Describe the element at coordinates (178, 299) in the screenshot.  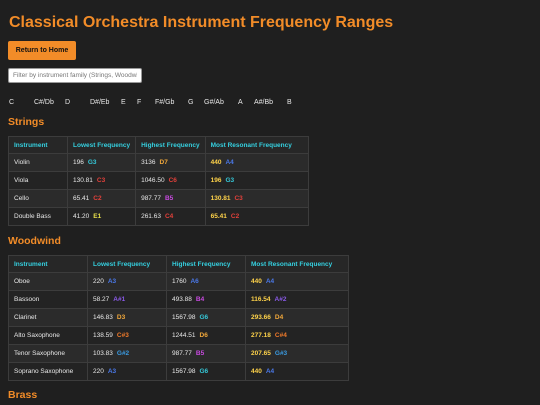
I see `table-row: Bassoon 58.27 A#1 493.88 B4 116.54 A#2` at that location.